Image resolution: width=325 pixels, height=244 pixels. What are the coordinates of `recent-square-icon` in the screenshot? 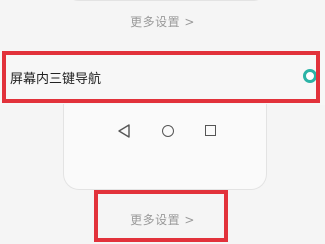 It's located at (210, 130).